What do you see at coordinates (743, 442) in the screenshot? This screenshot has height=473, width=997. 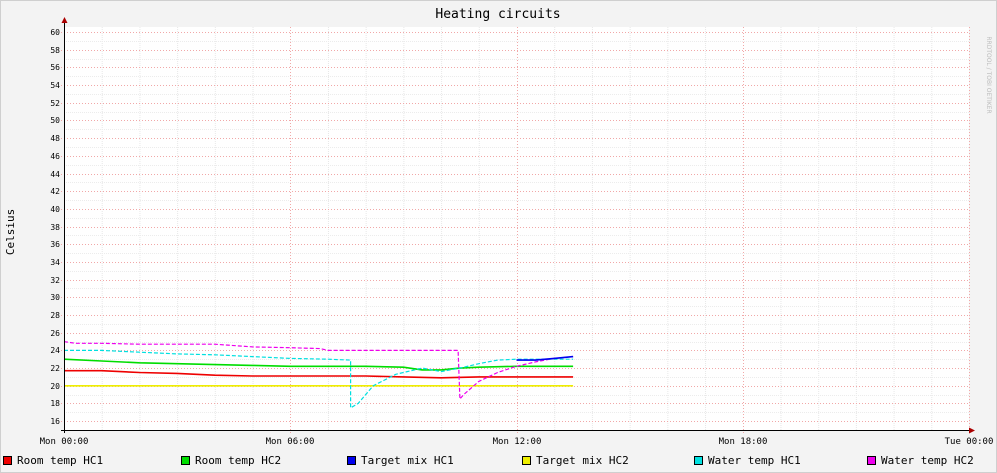 I see `x-tick-label: Mon 18:00` at bounding box center [743, 442].